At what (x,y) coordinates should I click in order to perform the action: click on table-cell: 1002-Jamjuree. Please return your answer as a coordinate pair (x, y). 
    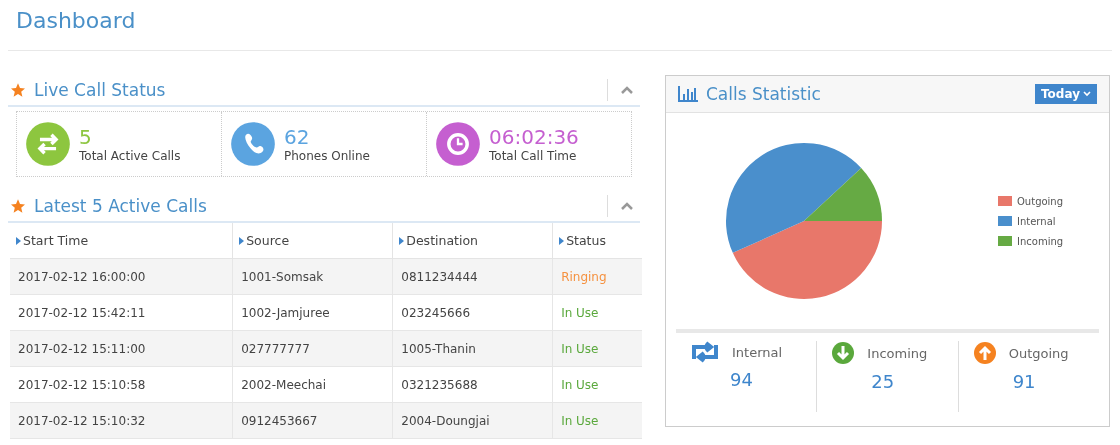
    Looking at the image, I should click on (312, 312).